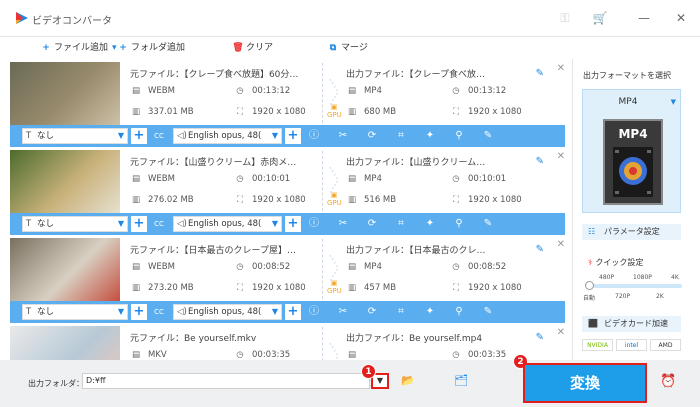 This screenshot has width=700, height=407. What do you see at coordinates (162, 288) in the screenshot?
I see `source-size: ▥ 273.20 MB` at bounding box center [162, 288].